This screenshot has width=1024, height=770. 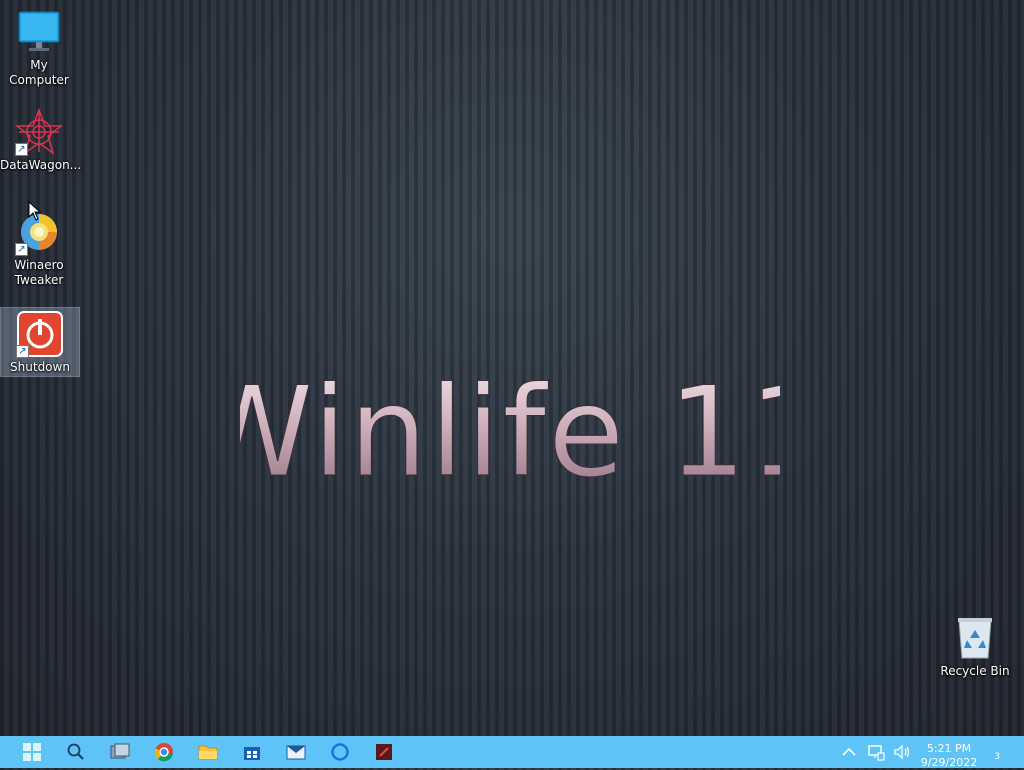 I want to click on desktop-icon-shutdown: ↗ Shutdown, so click(x=40, y=342).